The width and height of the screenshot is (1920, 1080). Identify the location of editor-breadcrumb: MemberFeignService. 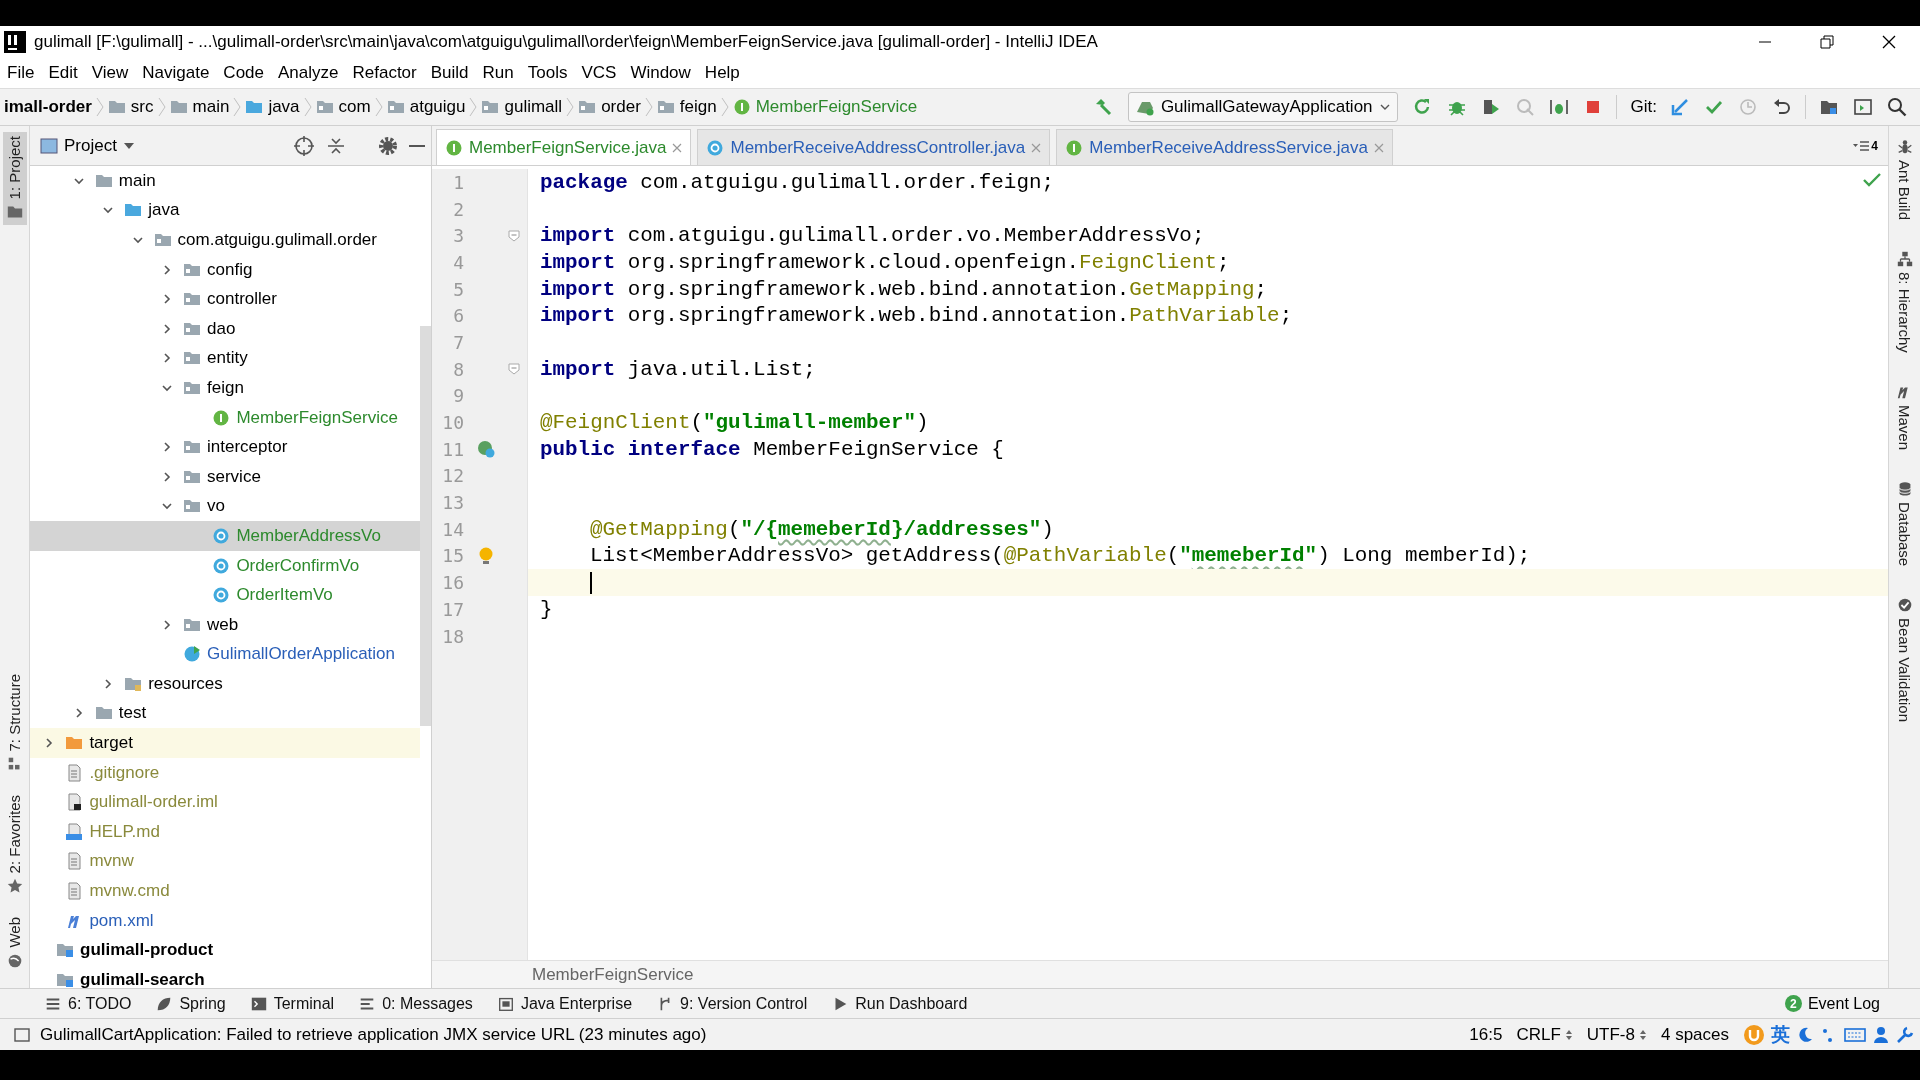
(613, 974).